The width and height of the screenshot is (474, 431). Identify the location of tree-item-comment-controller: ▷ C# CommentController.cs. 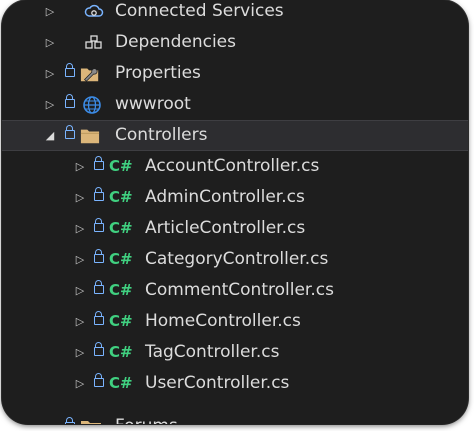
(235, 290).